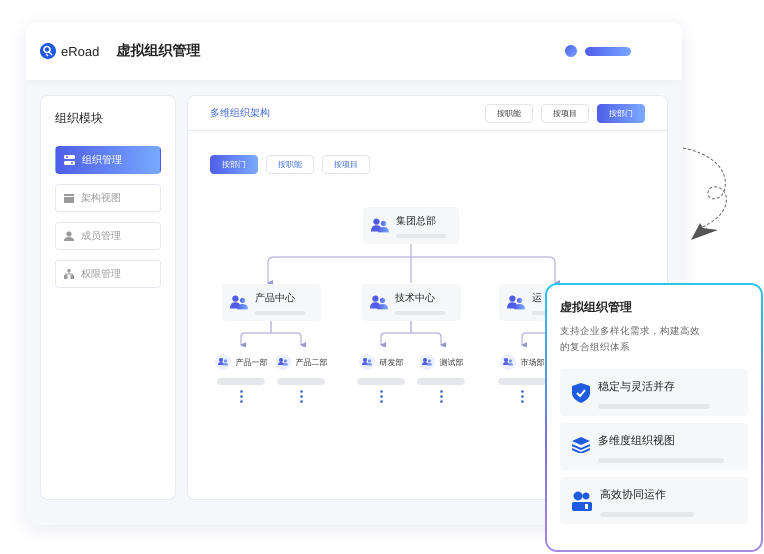  Describe the element at coordinates (416, 221) in the screenshot. I see `node-label: 集团总部` at that location.